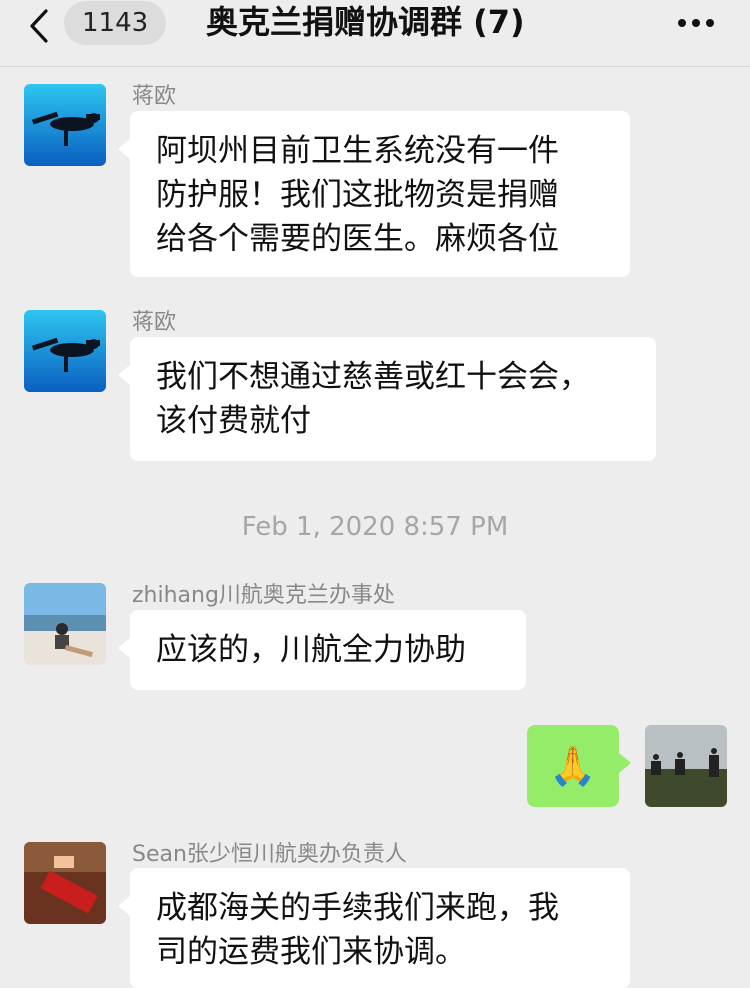 The image size is (750, 988). What do you see at coordinates (365, 22) in the screenshot?
I see `chat-title: 奥克兰捐赠协调群 (7)` at bounding box center [365, 22].